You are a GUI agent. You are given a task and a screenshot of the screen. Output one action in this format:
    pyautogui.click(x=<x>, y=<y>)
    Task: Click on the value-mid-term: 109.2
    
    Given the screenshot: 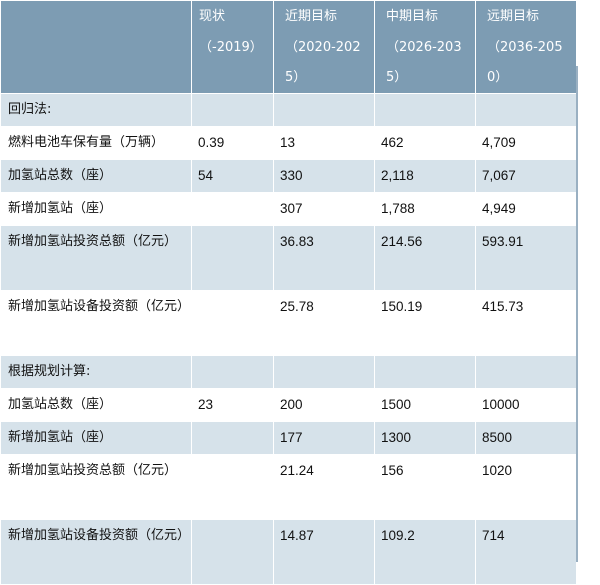 What is the action you would take?
    pyautogui.click(x=425, y=552)
    